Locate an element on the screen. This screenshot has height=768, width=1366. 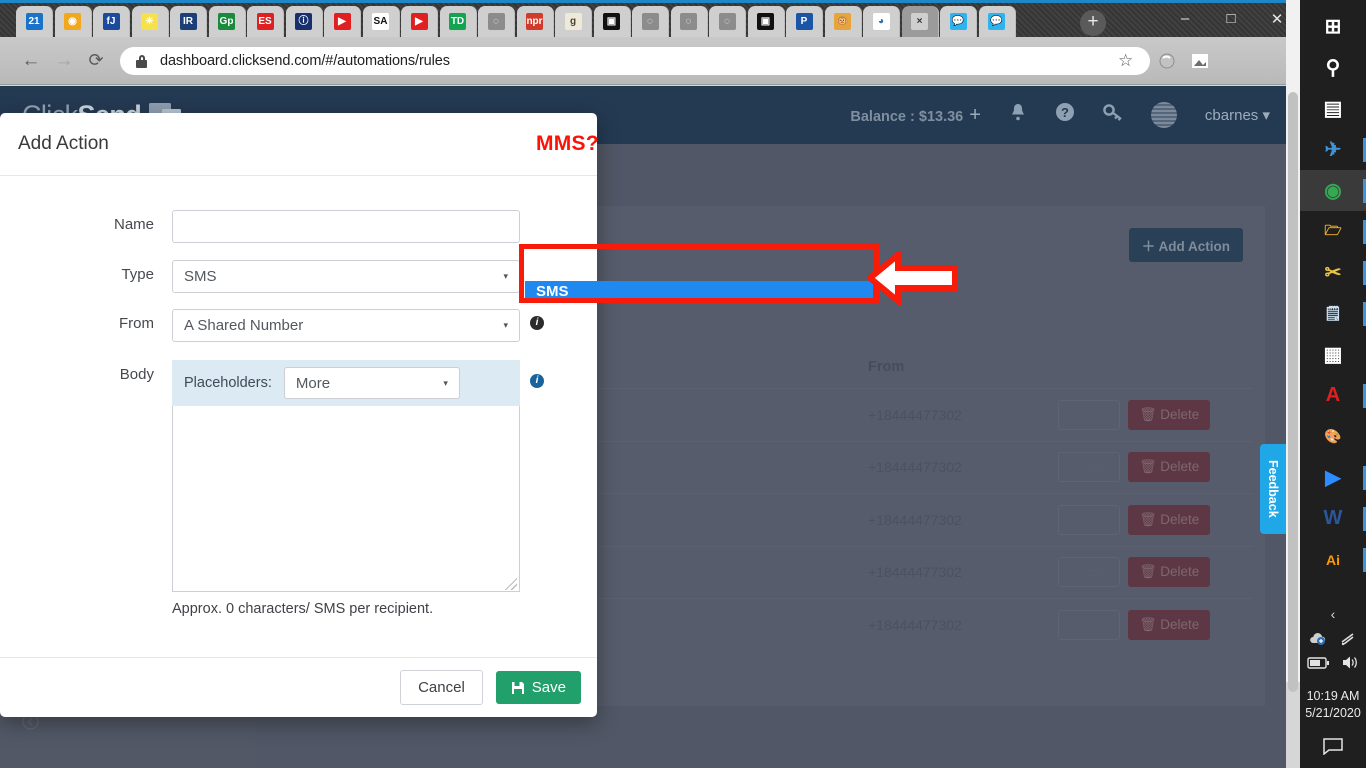
acrobat-icon: A is located at coordinates (1333, 395).